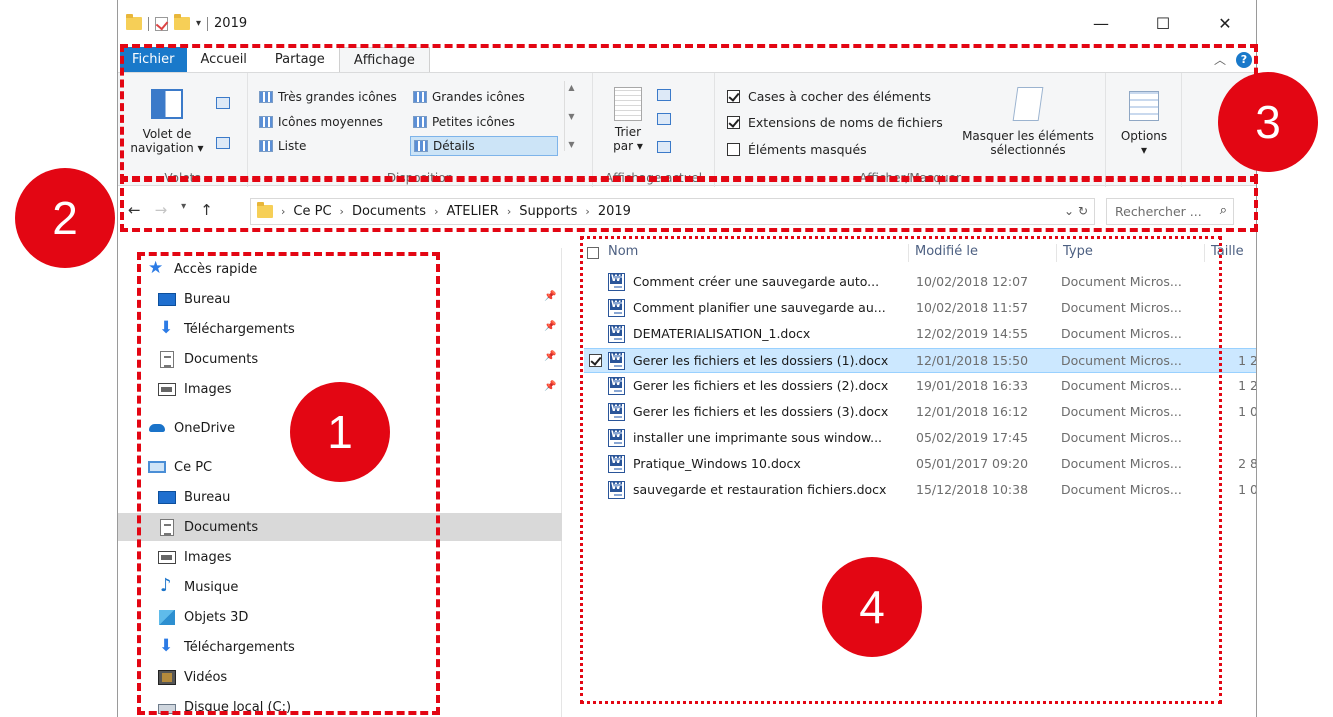 Image resolution: width=1333 pixels, height=717 pixels. What do you see at coordinates (910, 178) in the screenshot?
I see `group-label-afficher-masquer: Afficher/Masquer` at bounding box center [910, 178].